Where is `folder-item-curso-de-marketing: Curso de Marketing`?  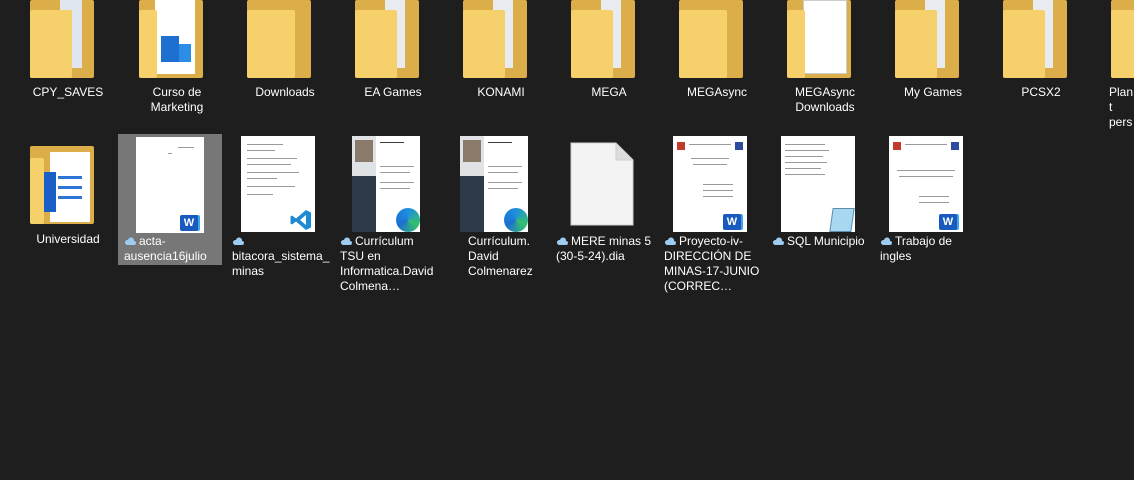 folder-item-curso-de-marketing: Curso de Marketing is located at coordinates (177, 60).